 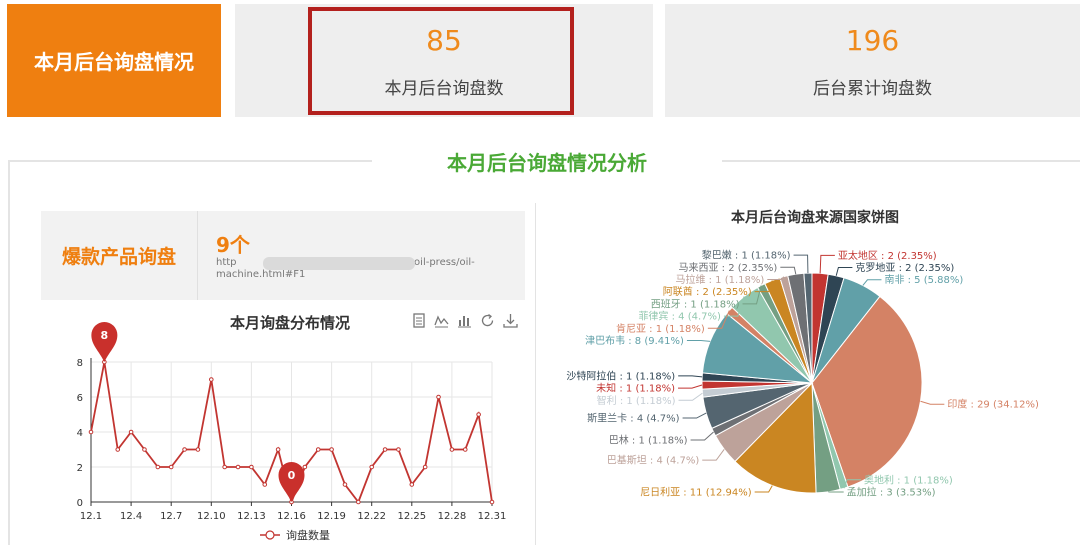 I want to click on stat-tile-month: 85 本月后台询盘数, so click(x=444, y=60).